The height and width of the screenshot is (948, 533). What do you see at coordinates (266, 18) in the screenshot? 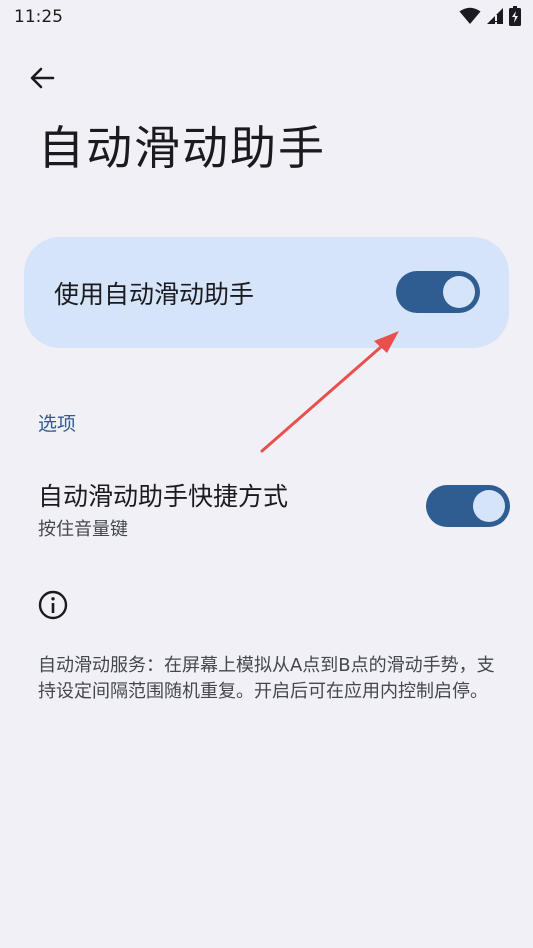
I see `status-bar: 11:25` at bounding box center [266, 18].